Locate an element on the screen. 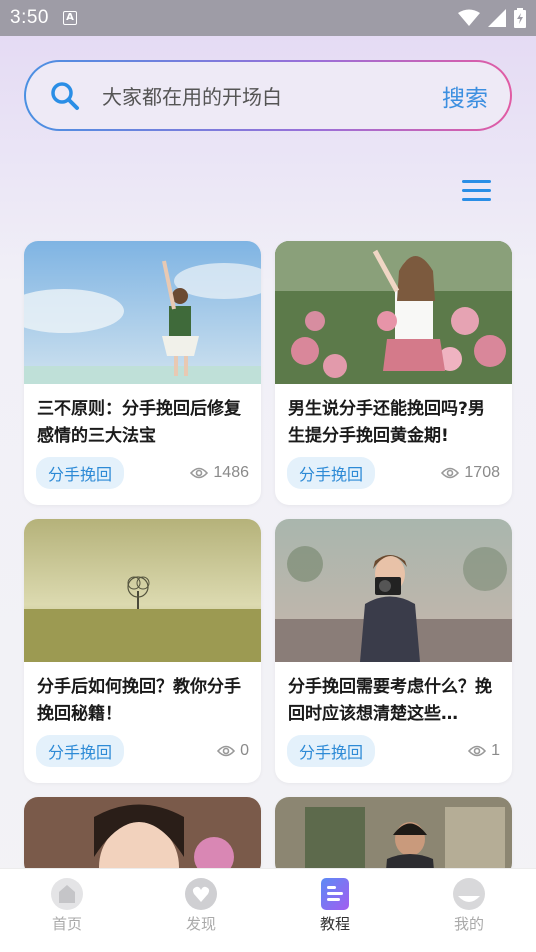  nav-item-profile: 我的 is located at coordinates (469, 910).